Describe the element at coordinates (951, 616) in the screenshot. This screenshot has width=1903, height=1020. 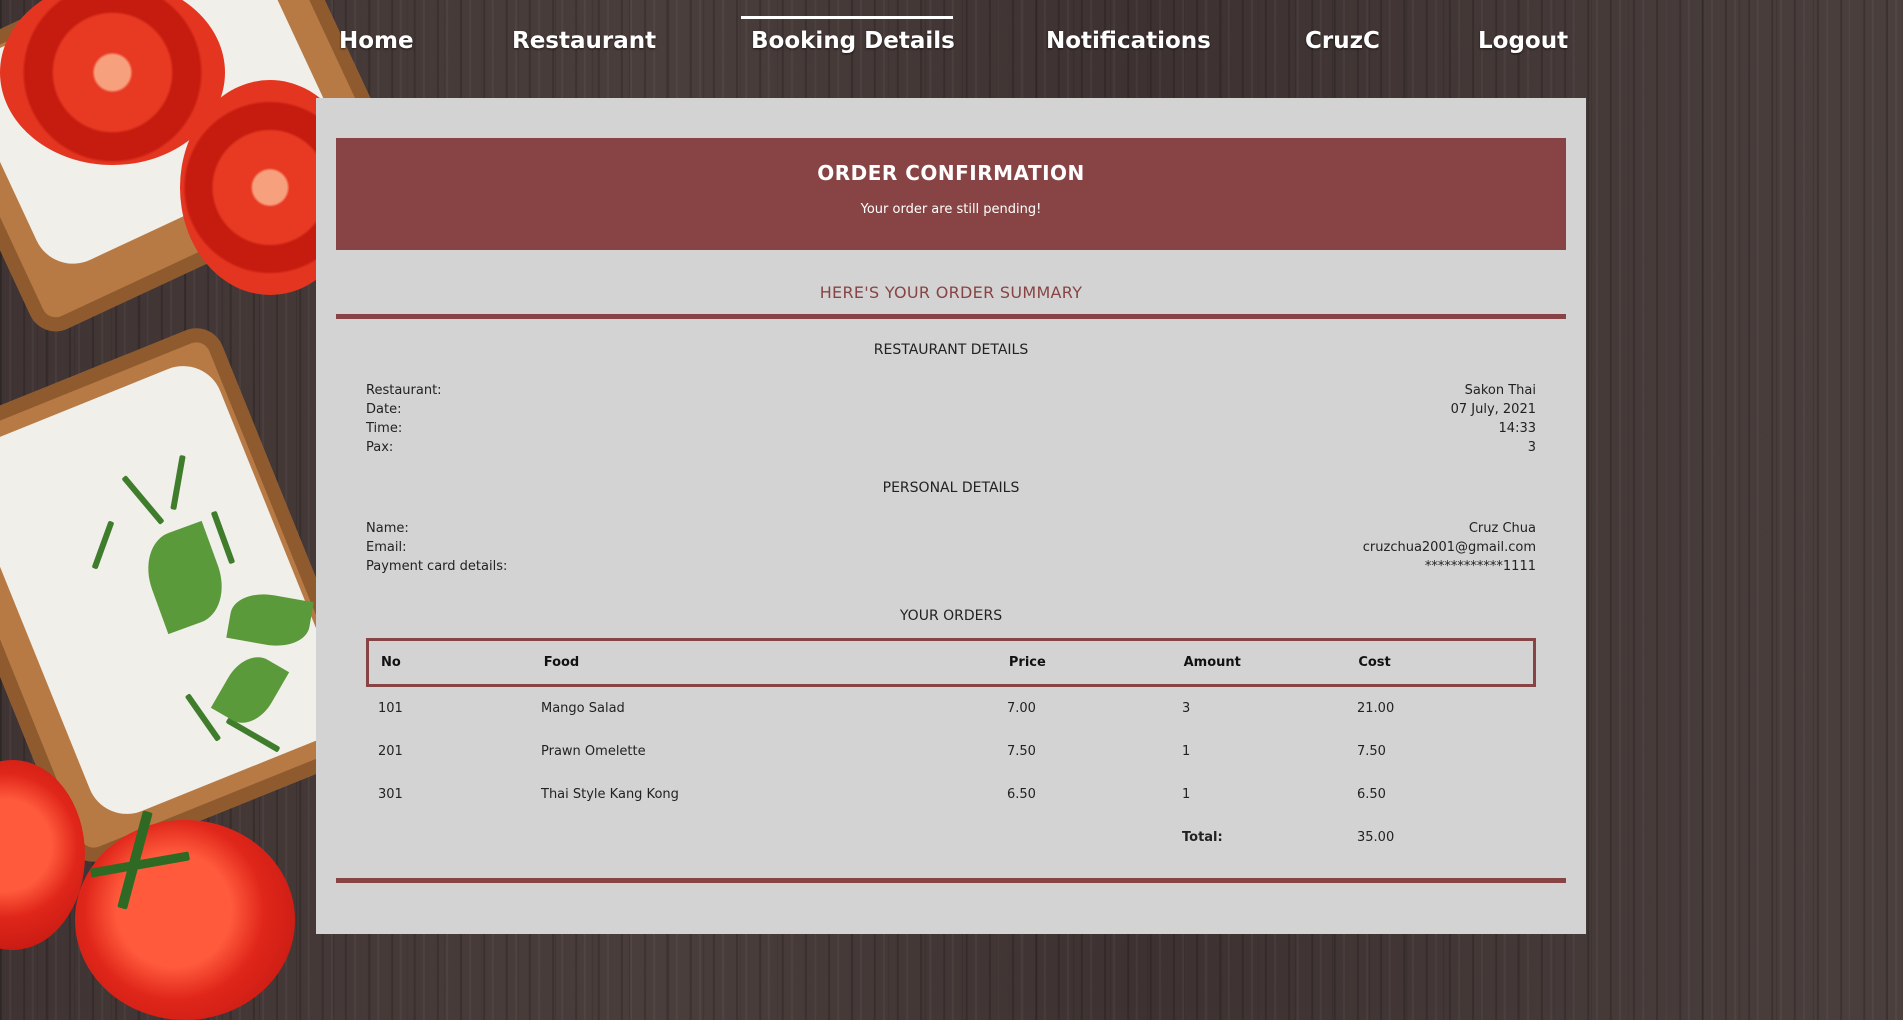
I see `your-orders-heading: YOUR ORDERS` at that location.